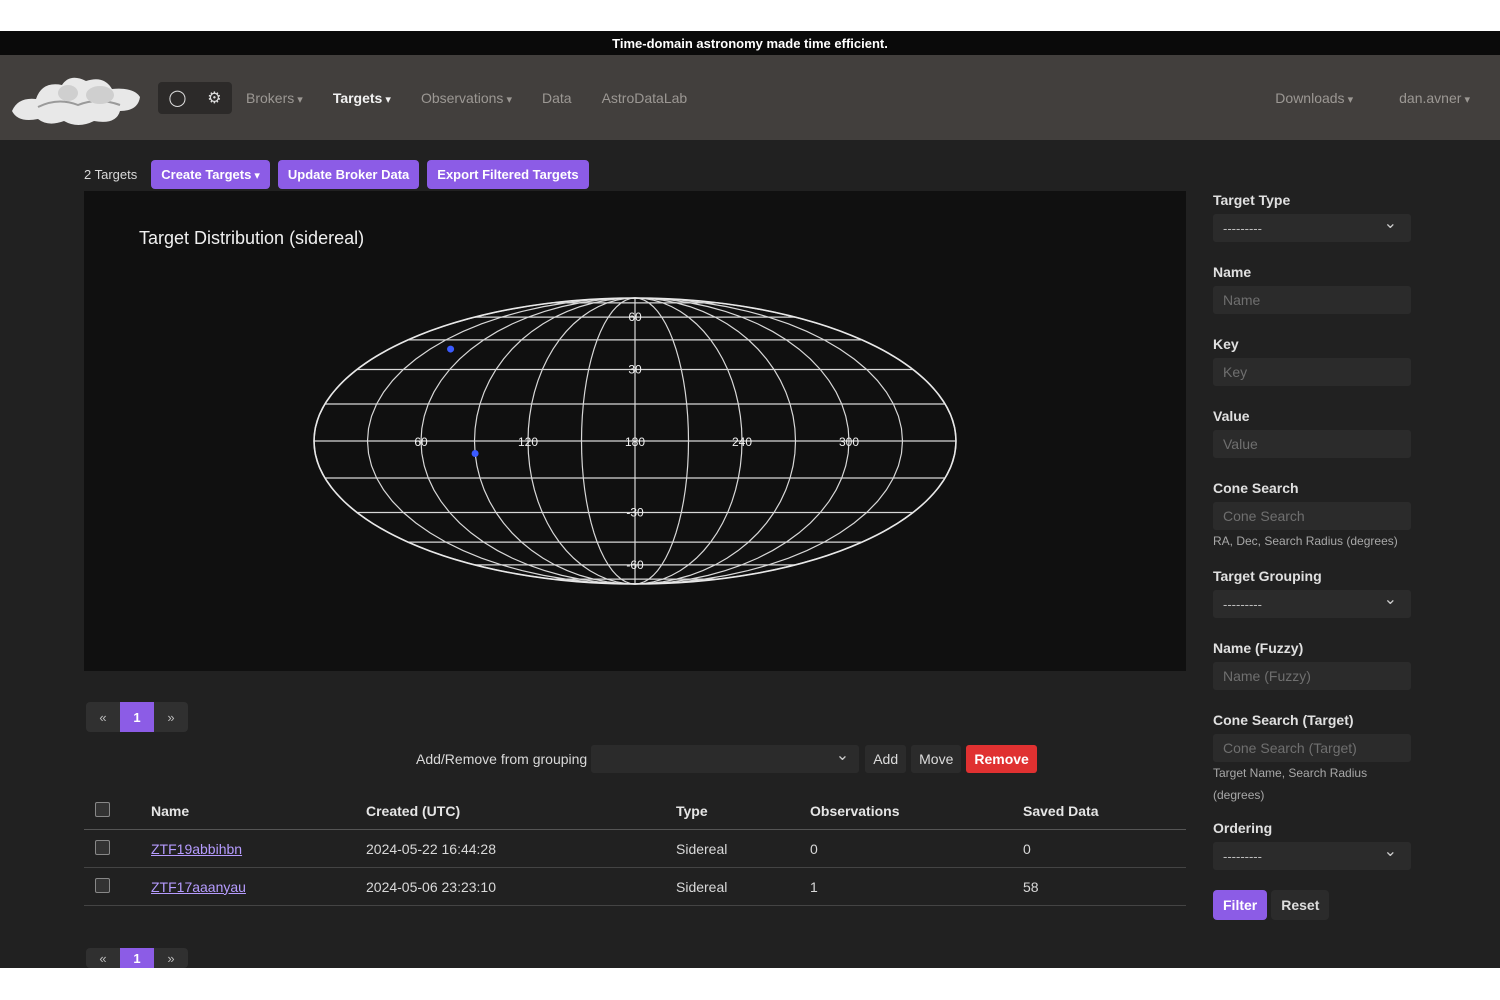  I want to click on sky-map: 60 120 180 240 300 60 30 -30 -60, so click(635, 441).